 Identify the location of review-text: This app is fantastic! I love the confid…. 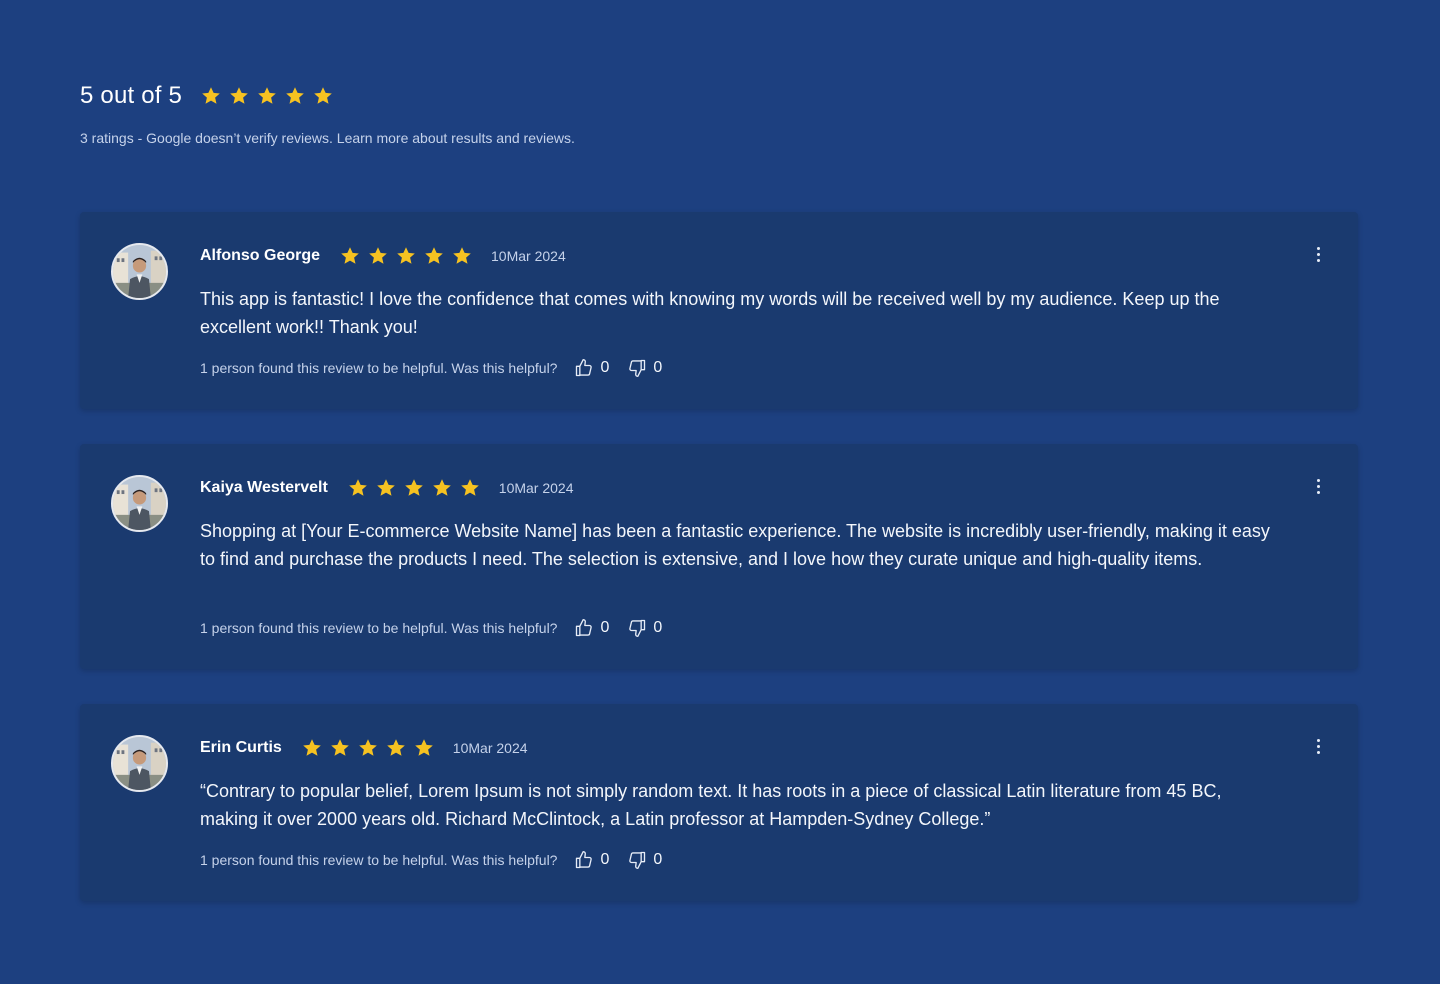
(710, 313).